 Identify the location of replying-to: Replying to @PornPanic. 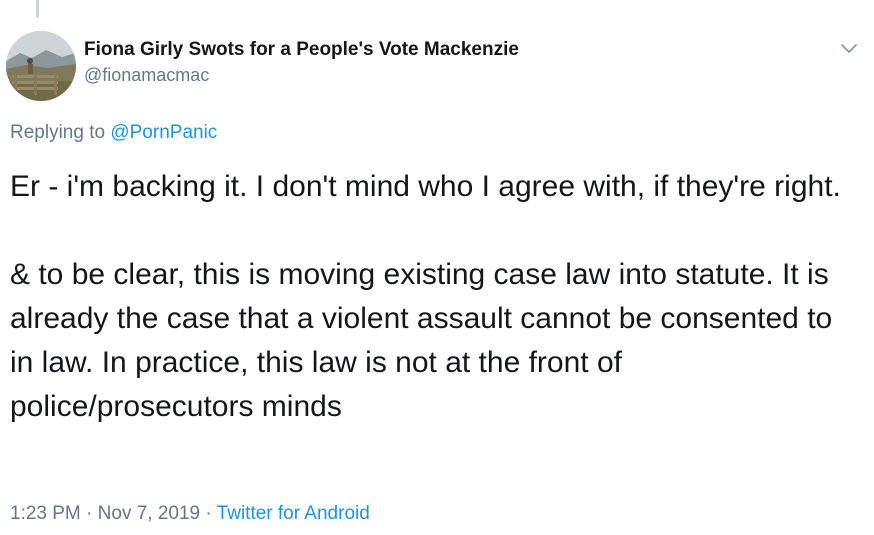
(113, 133).